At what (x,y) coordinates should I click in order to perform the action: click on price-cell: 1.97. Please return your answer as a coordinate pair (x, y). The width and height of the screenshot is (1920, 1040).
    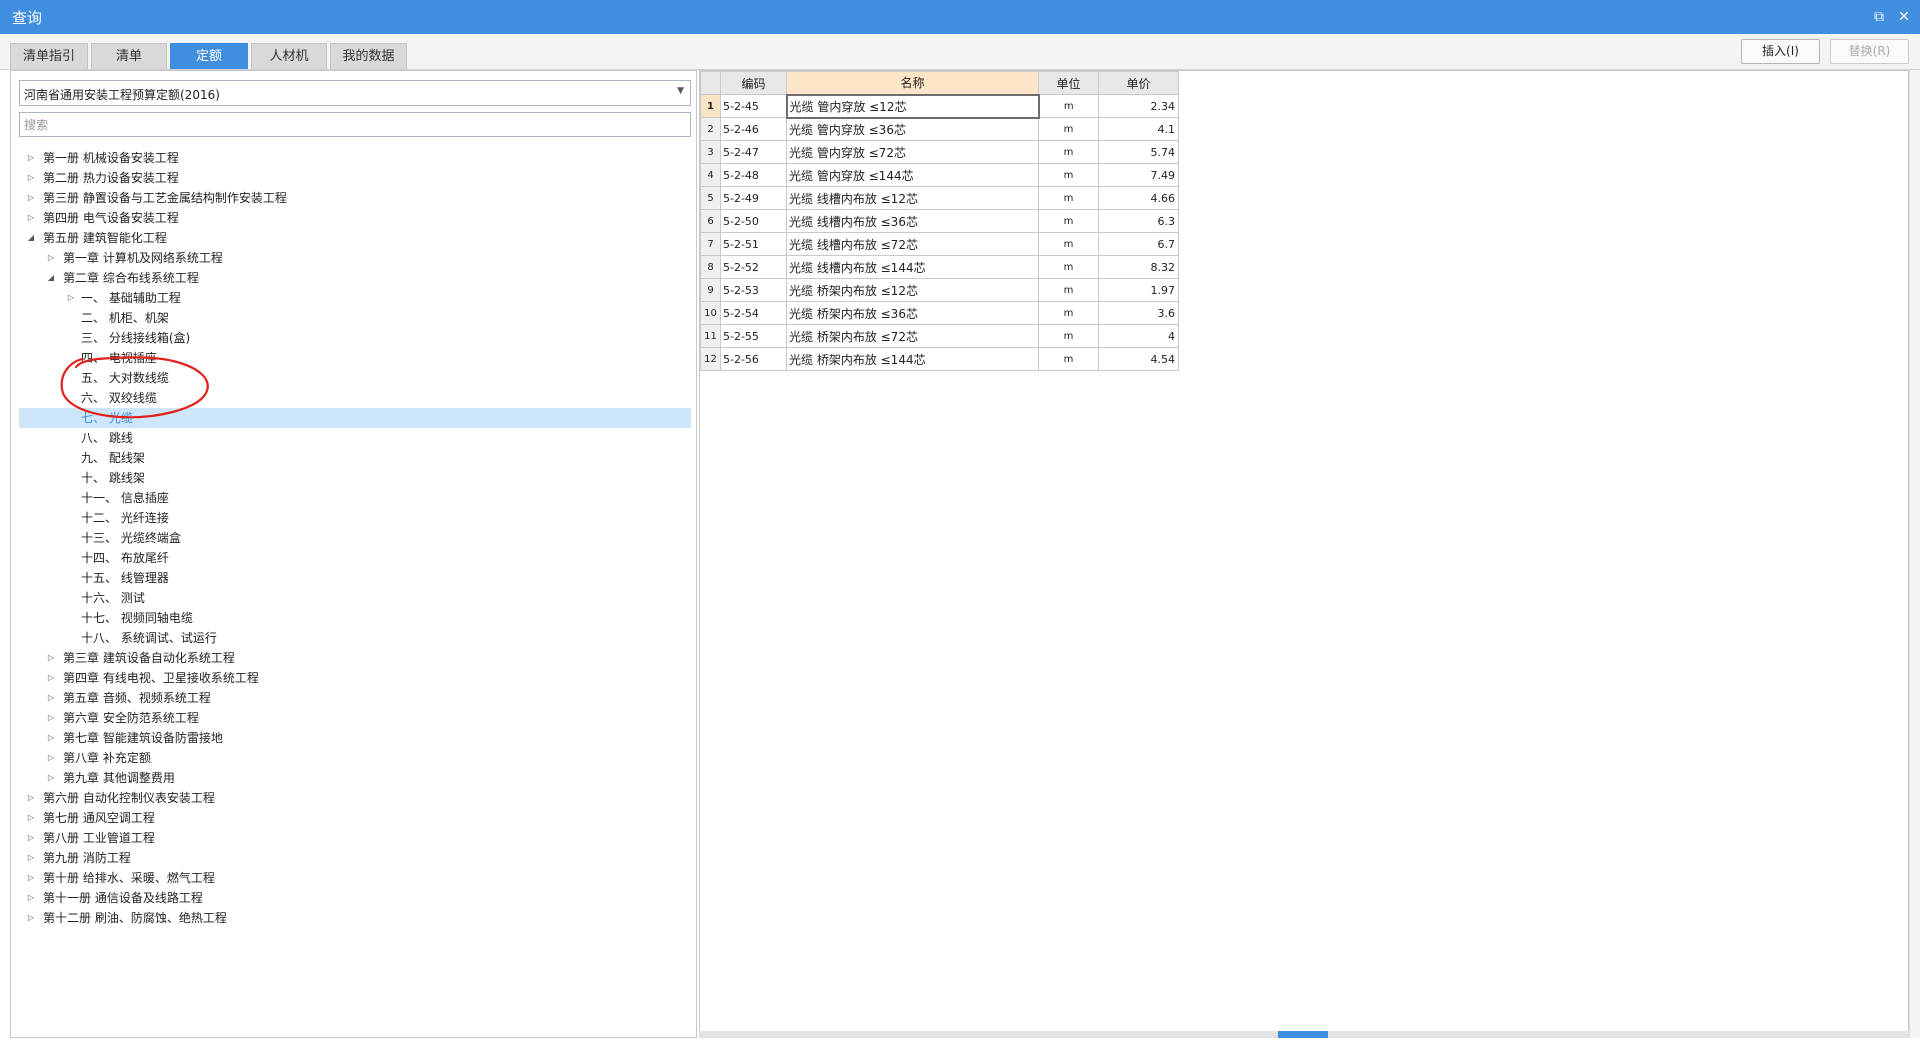
    Looking at the image, I should click on (1138, 290).